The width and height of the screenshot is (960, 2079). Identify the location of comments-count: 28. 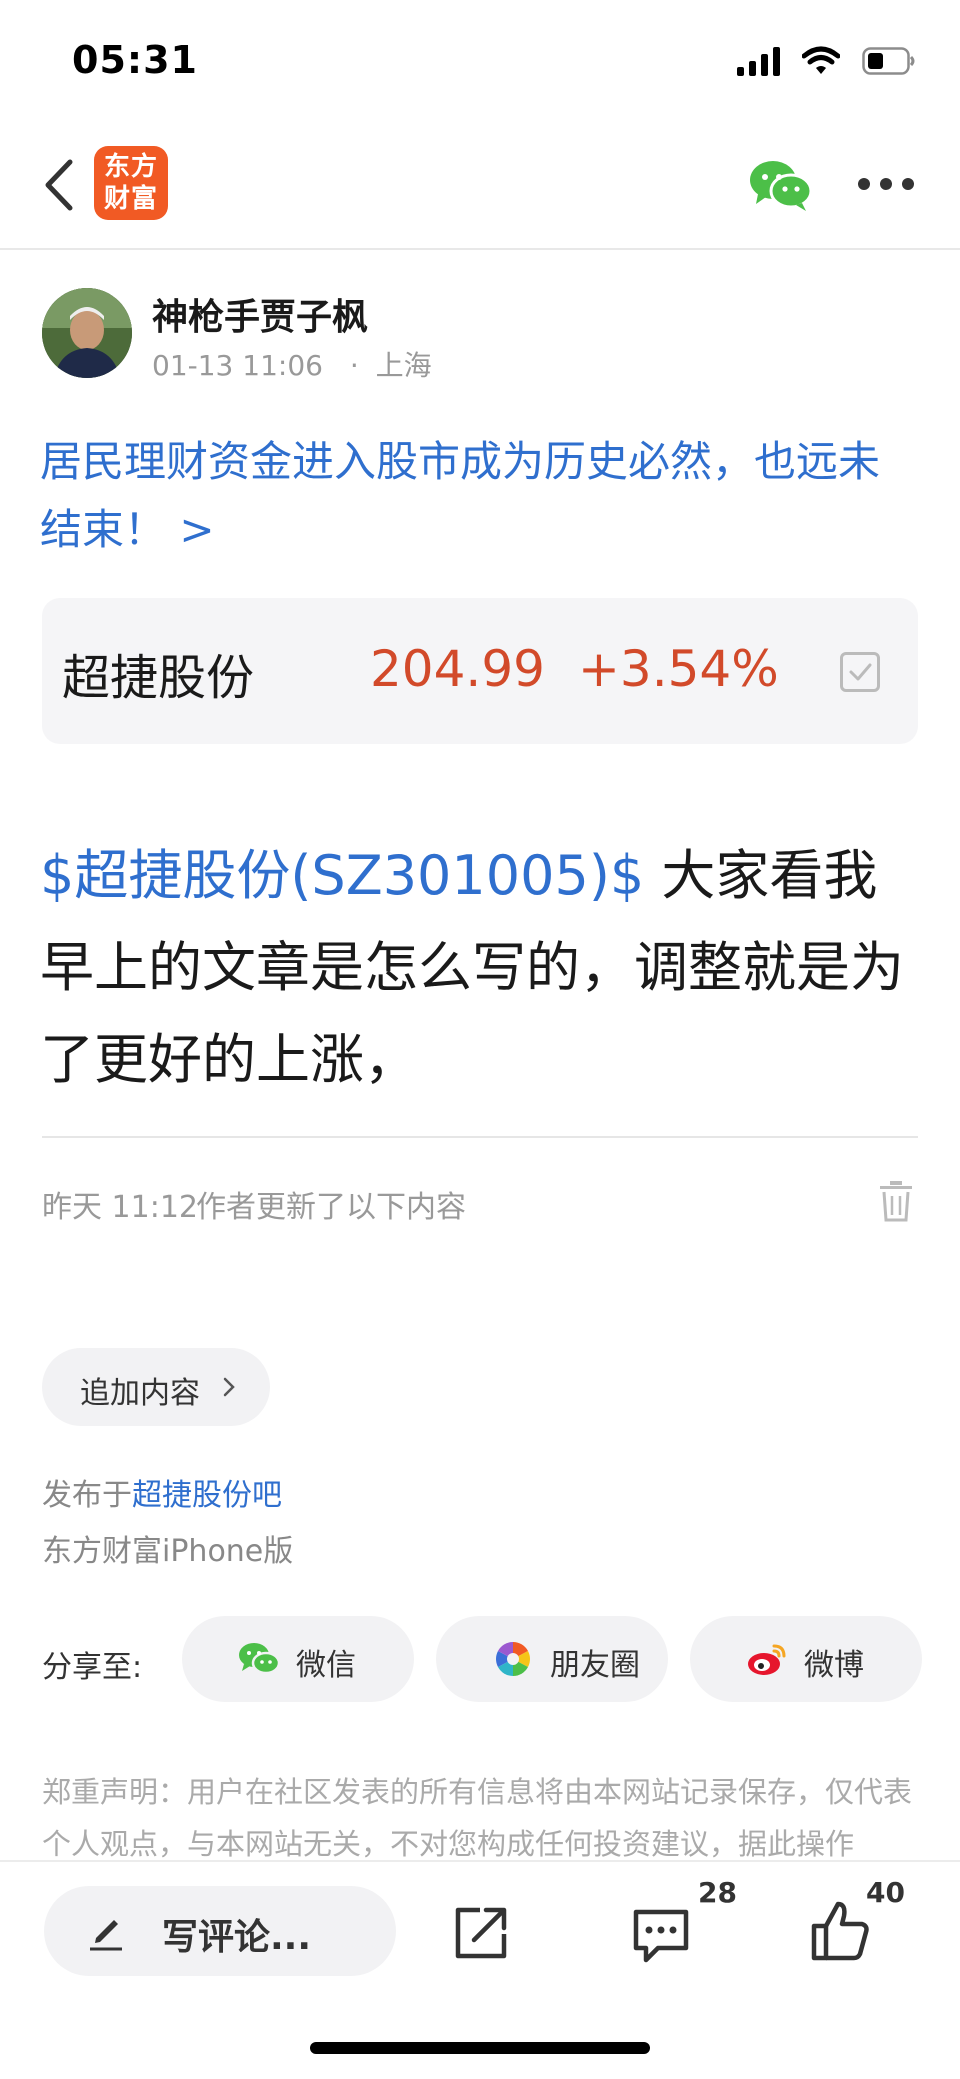
(717, 1892).